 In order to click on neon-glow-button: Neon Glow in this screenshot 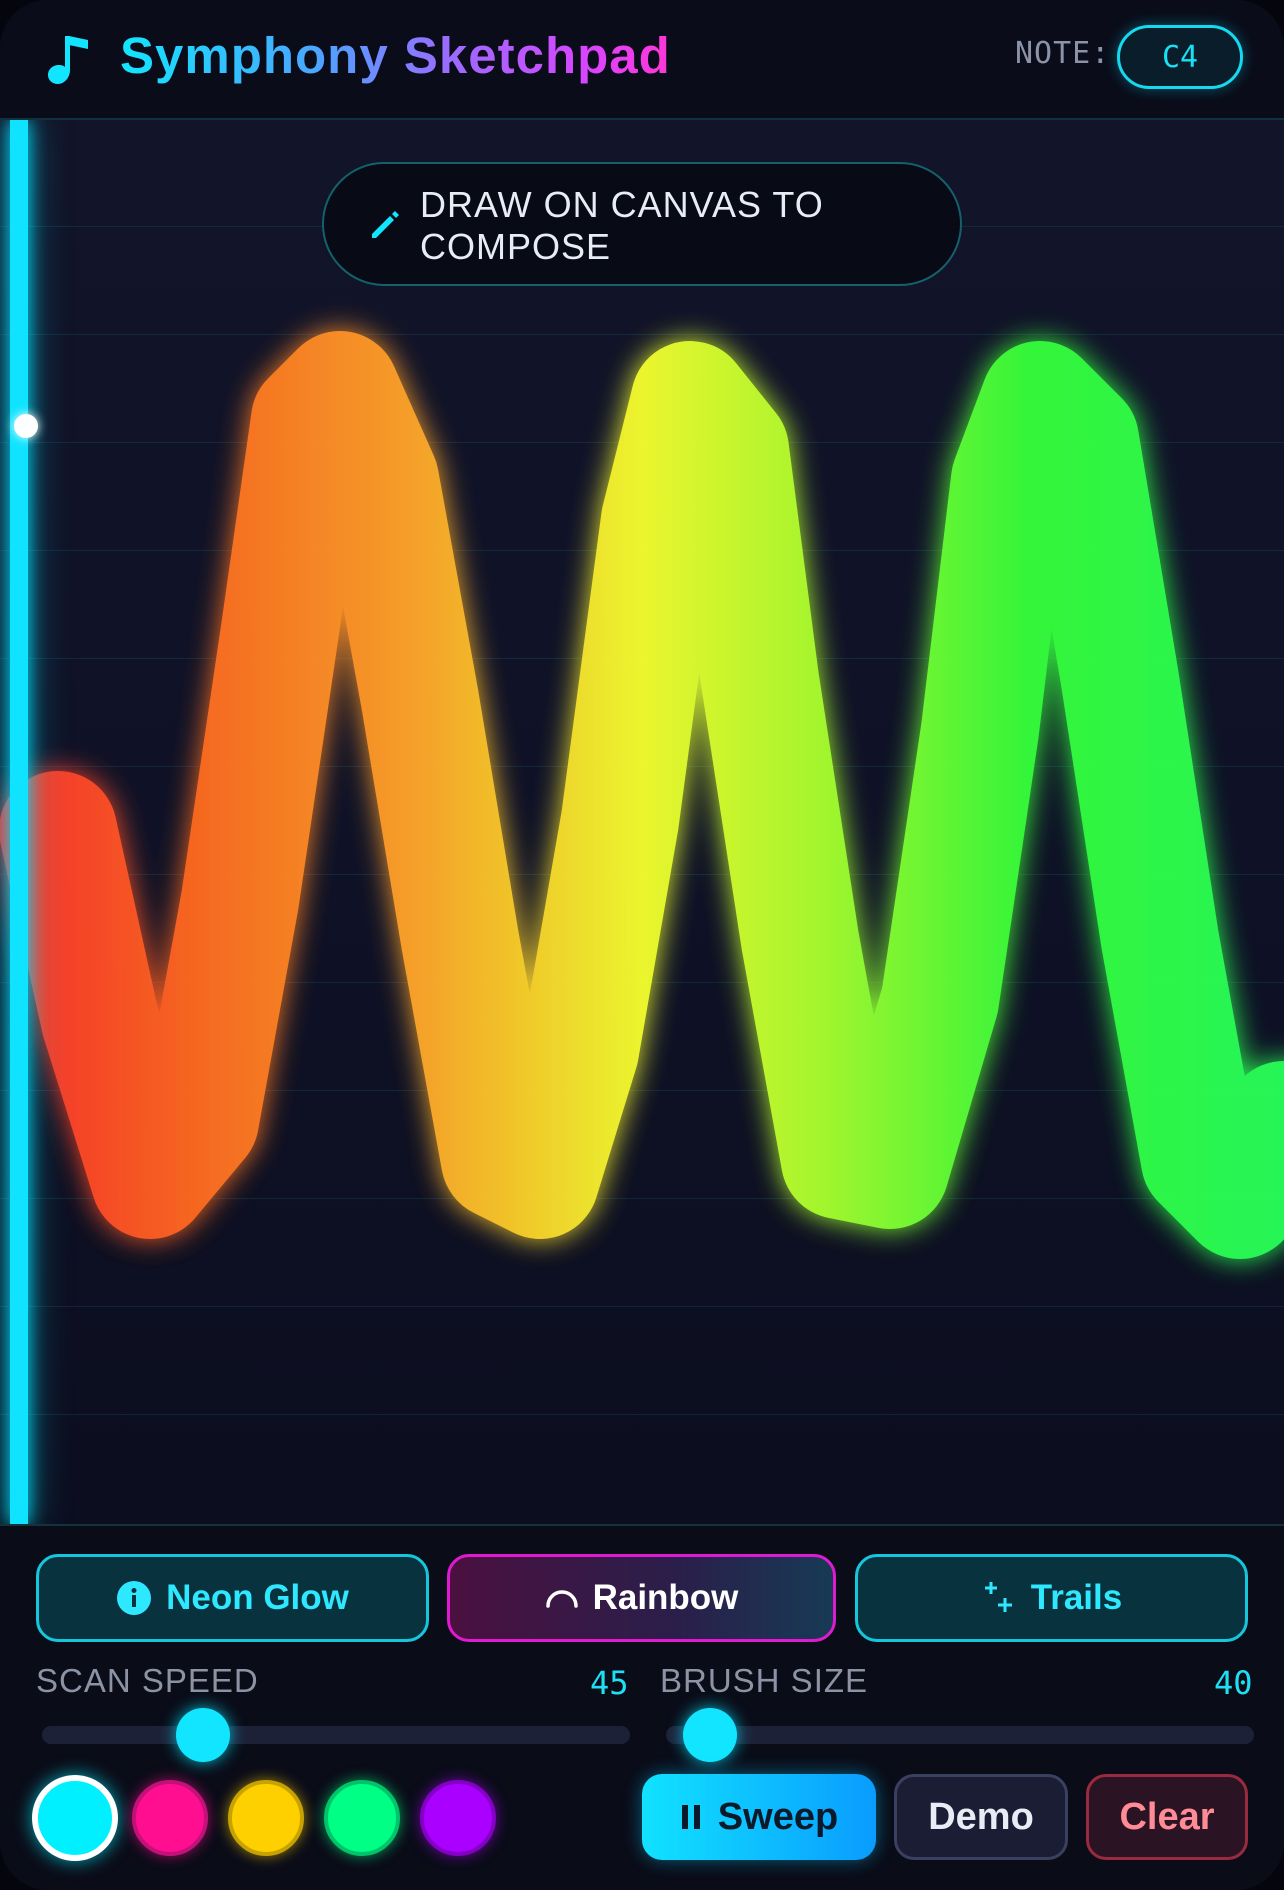, I will do `click(232, 1598)`.